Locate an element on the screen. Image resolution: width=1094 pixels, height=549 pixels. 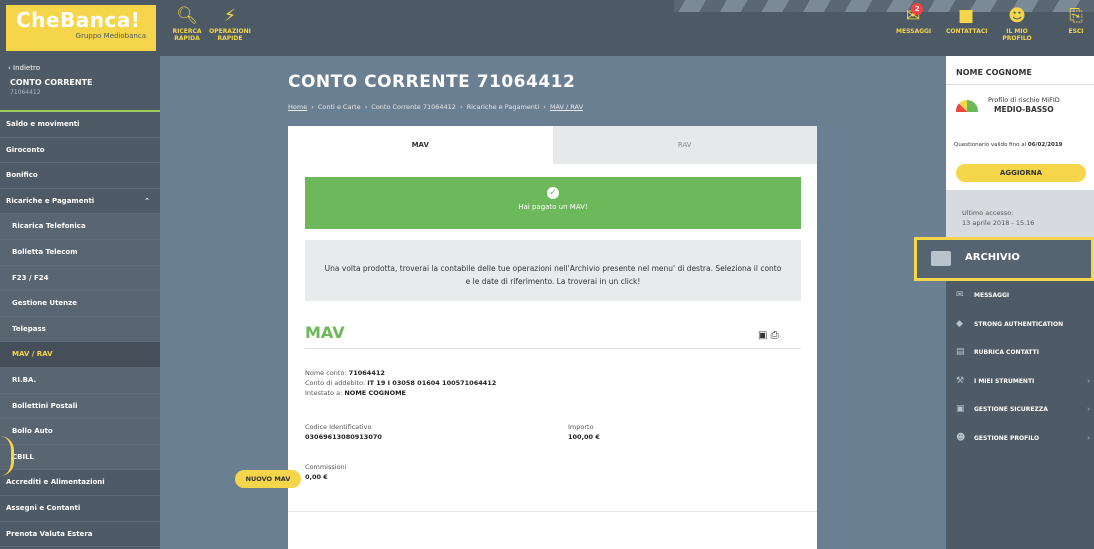
risk-gauge-icon is located at coordinates (967, 106).